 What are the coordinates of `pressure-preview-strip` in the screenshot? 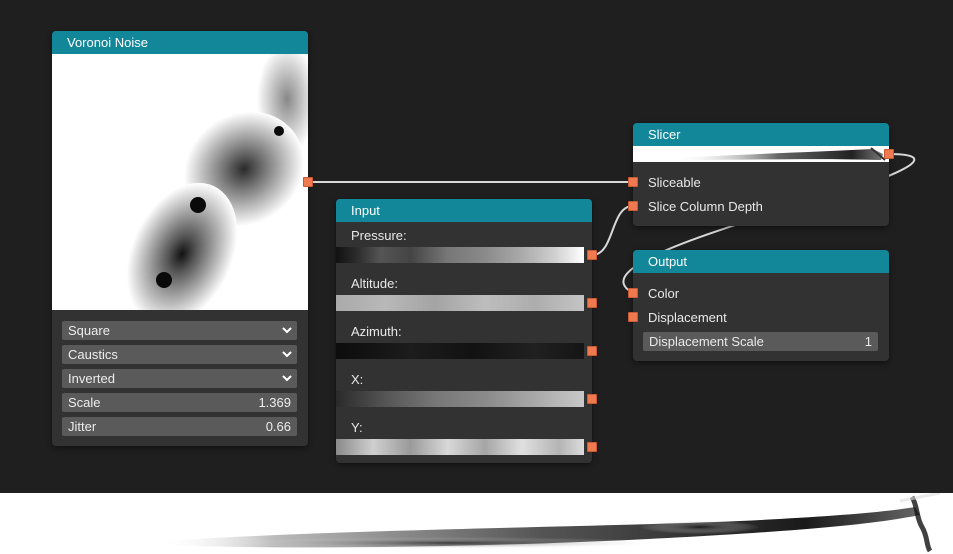 It's located at (460, 255).